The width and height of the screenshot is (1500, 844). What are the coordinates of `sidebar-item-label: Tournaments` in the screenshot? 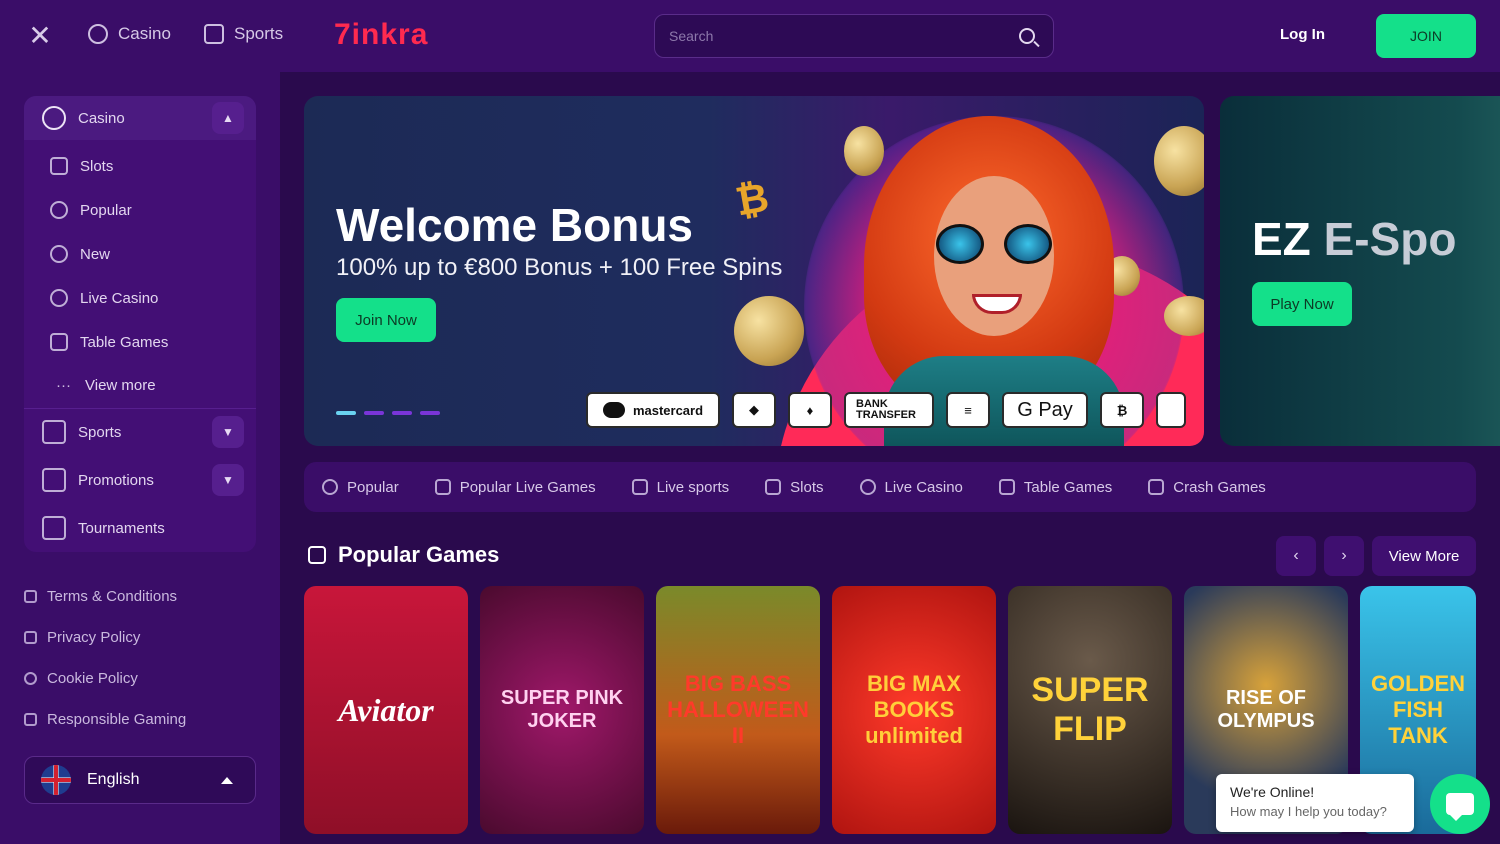 It's located at (121, 528).